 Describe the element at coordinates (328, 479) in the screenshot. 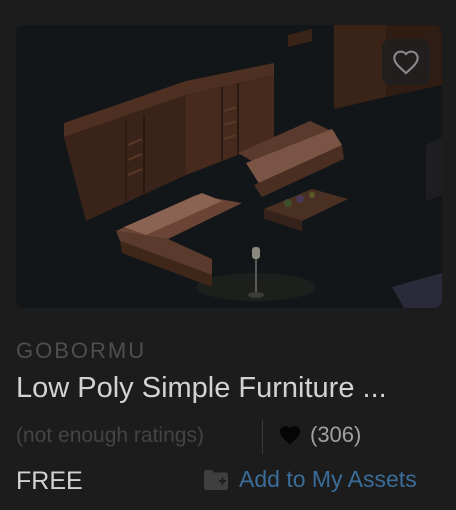

I see `add-to-my-assets-label: Add to My Assets` at that location.